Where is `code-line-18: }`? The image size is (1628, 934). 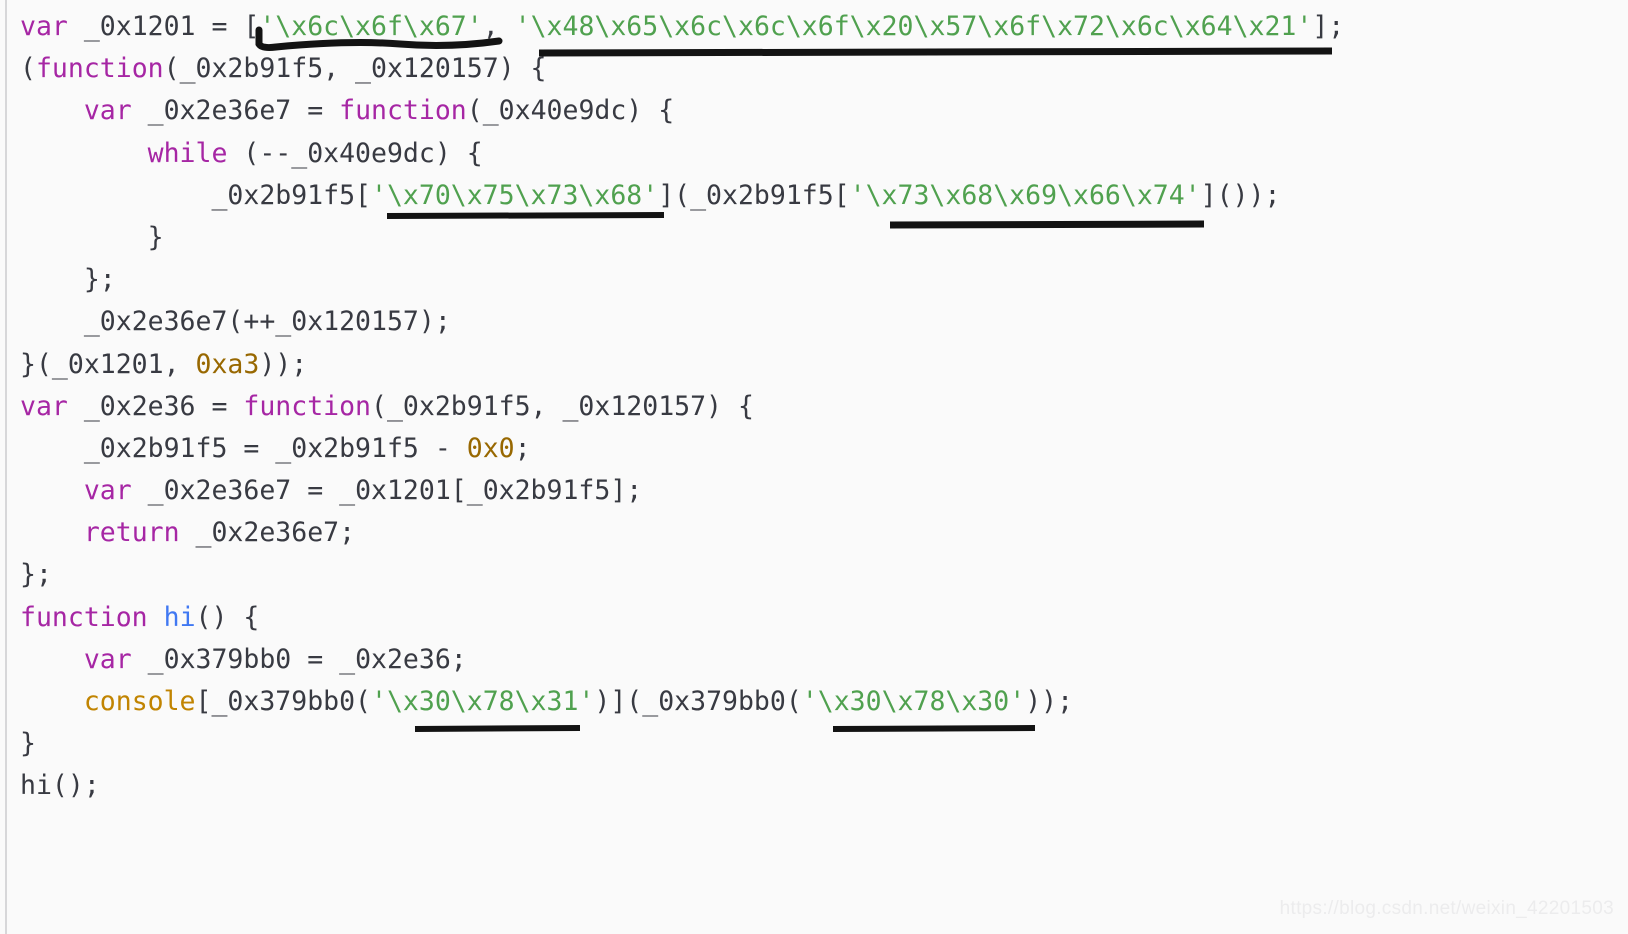
code-line-18: } is located at coordinates (814, 744).